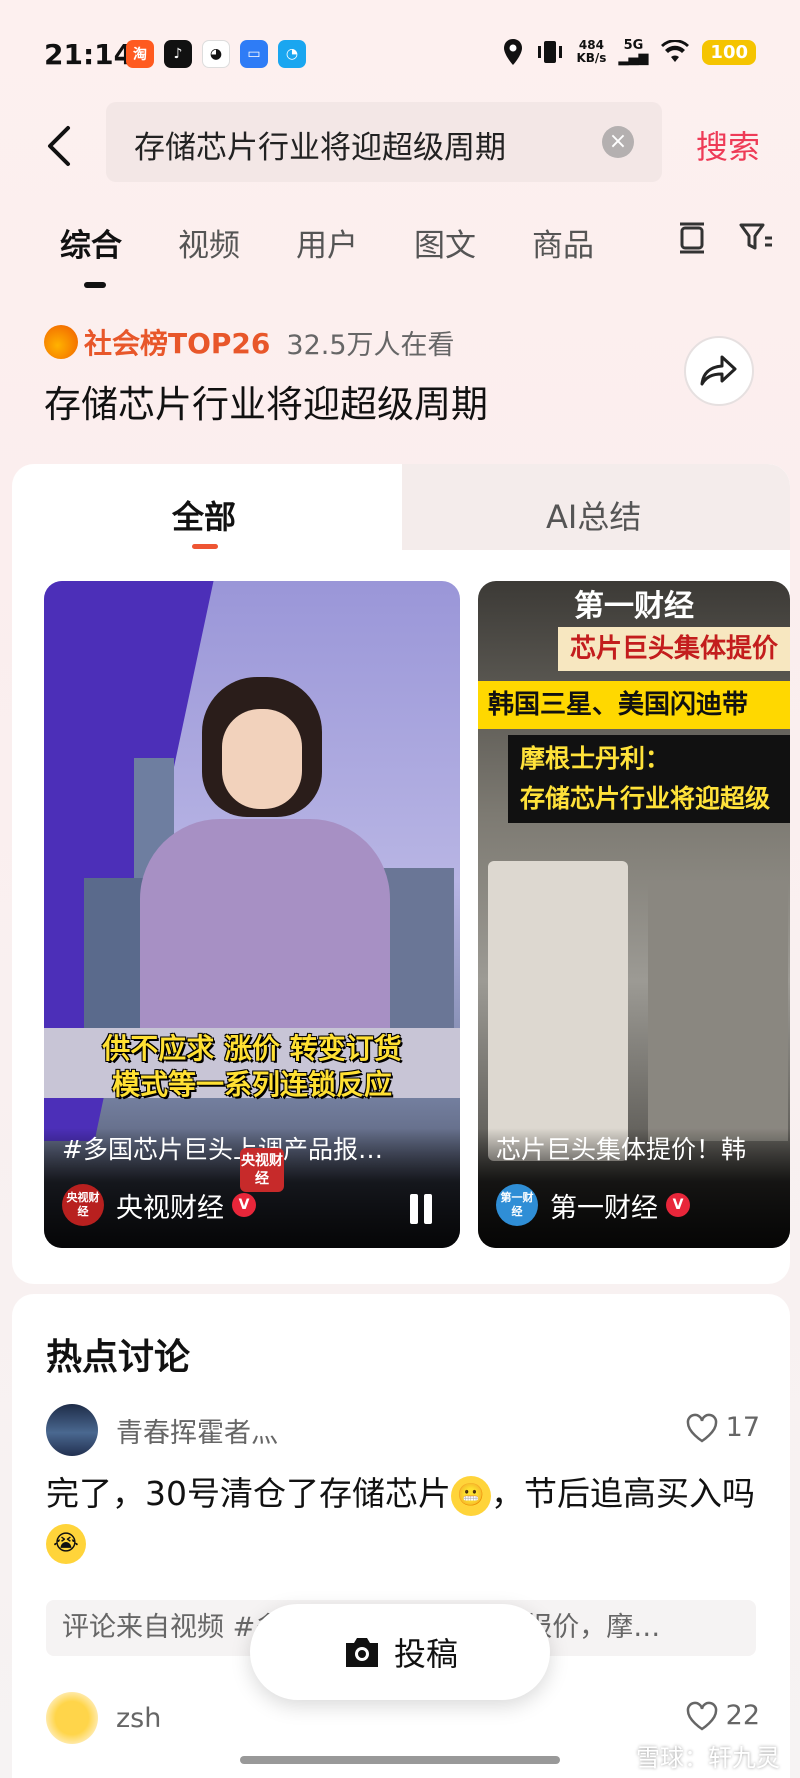 This screenshot has height=1778, width=800. Describe the element at coordinates (60, 146) in the screenshot. I see `back-arrow-icon` at that location.